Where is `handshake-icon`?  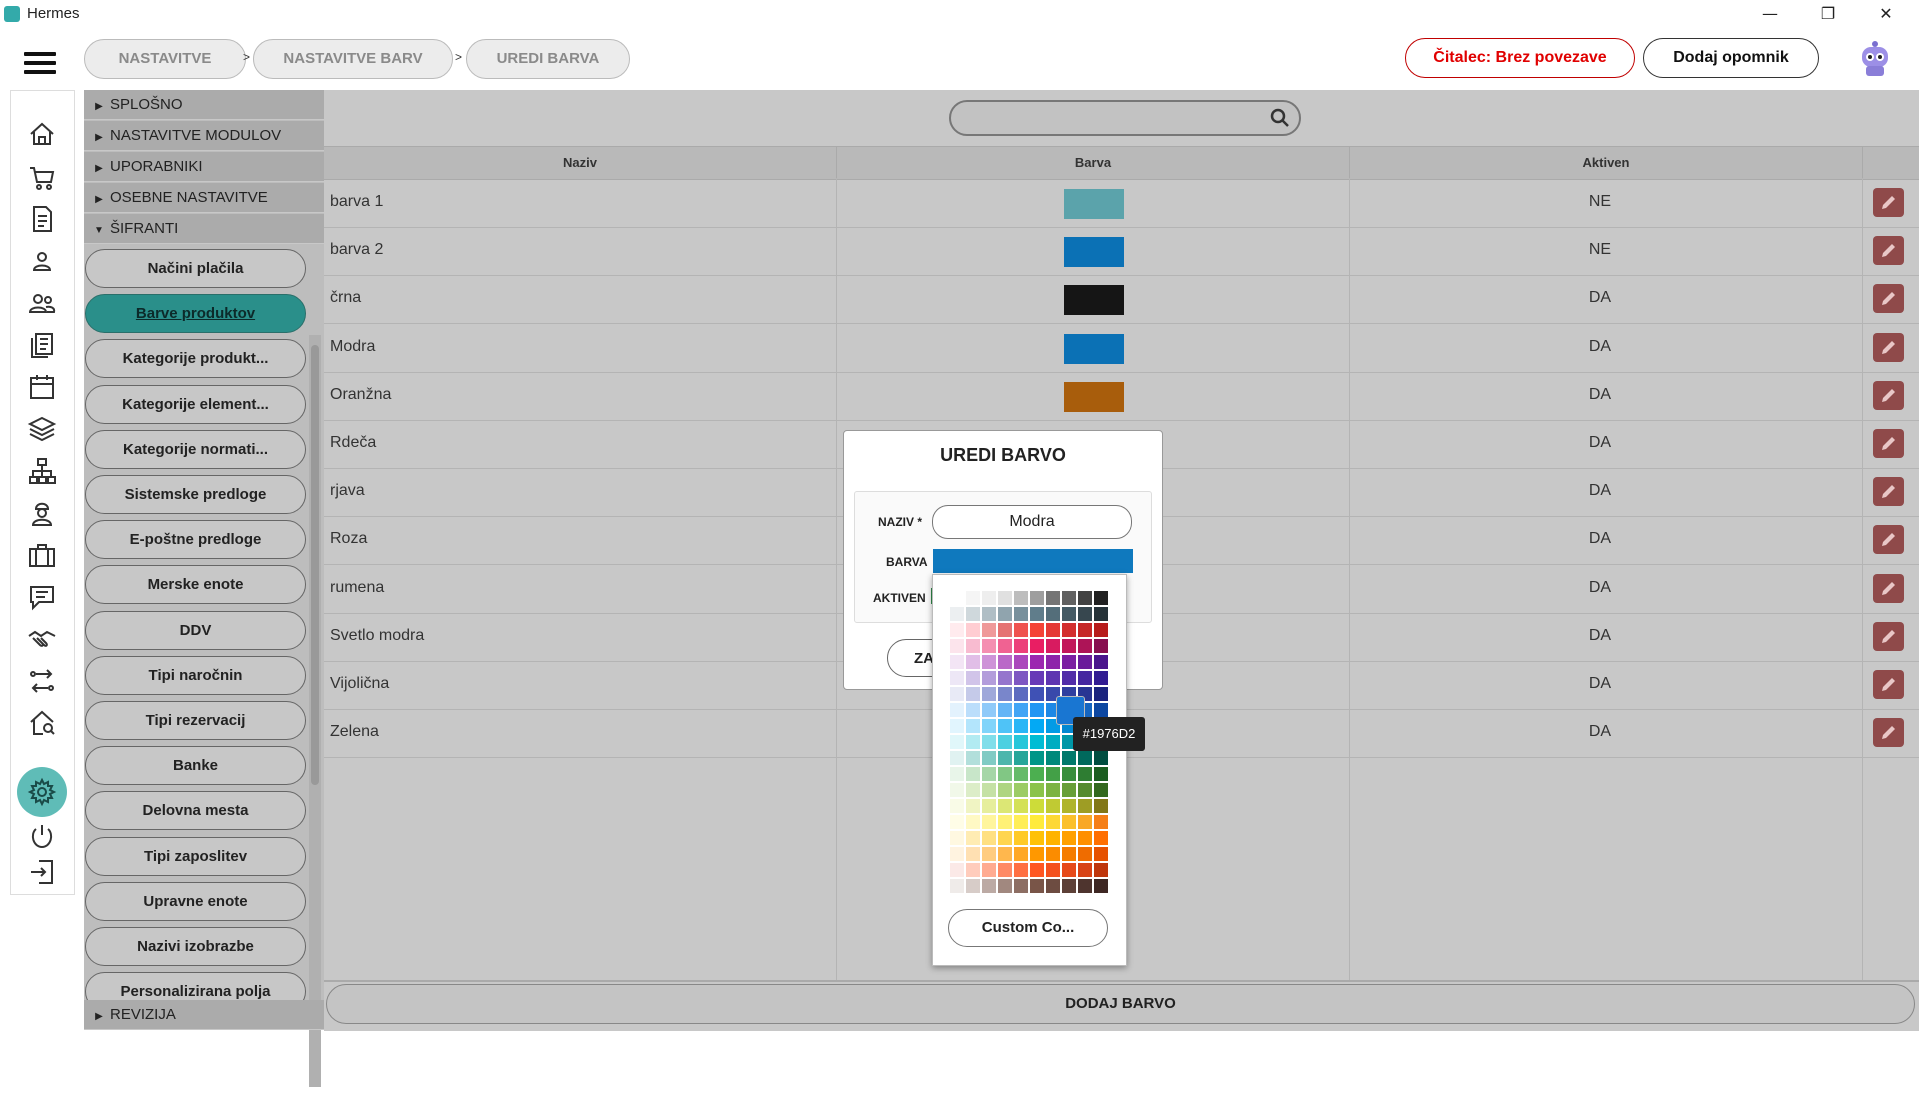 handshake-icon is located at coordinates (42, 639).